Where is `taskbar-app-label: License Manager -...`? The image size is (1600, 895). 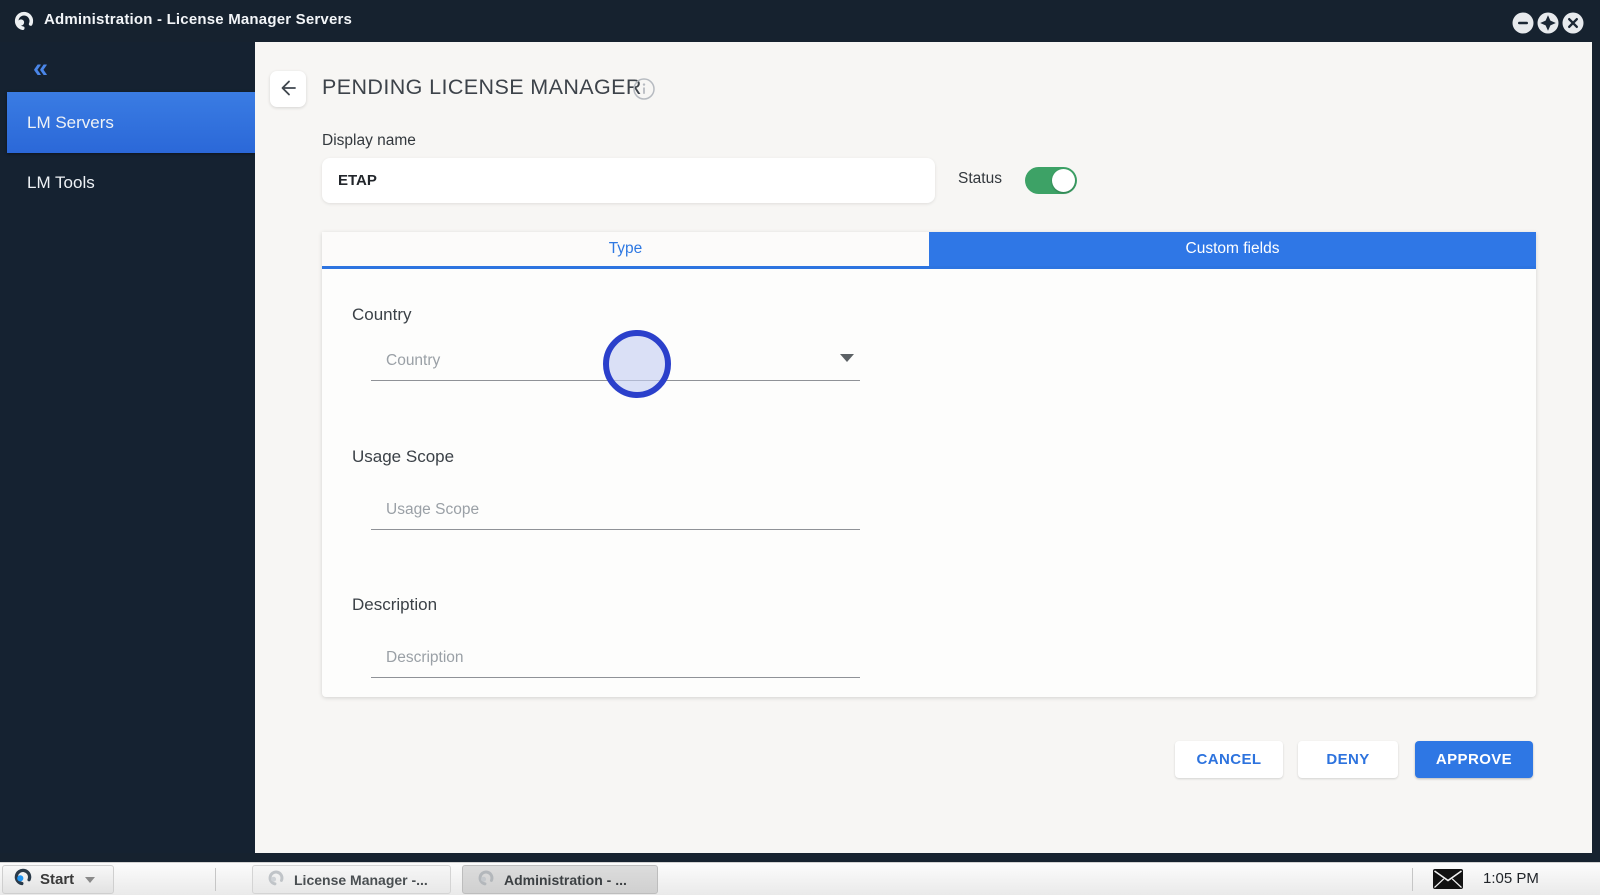 taskbar-app-label: License Manager -... is located at coordinates (361, 879).